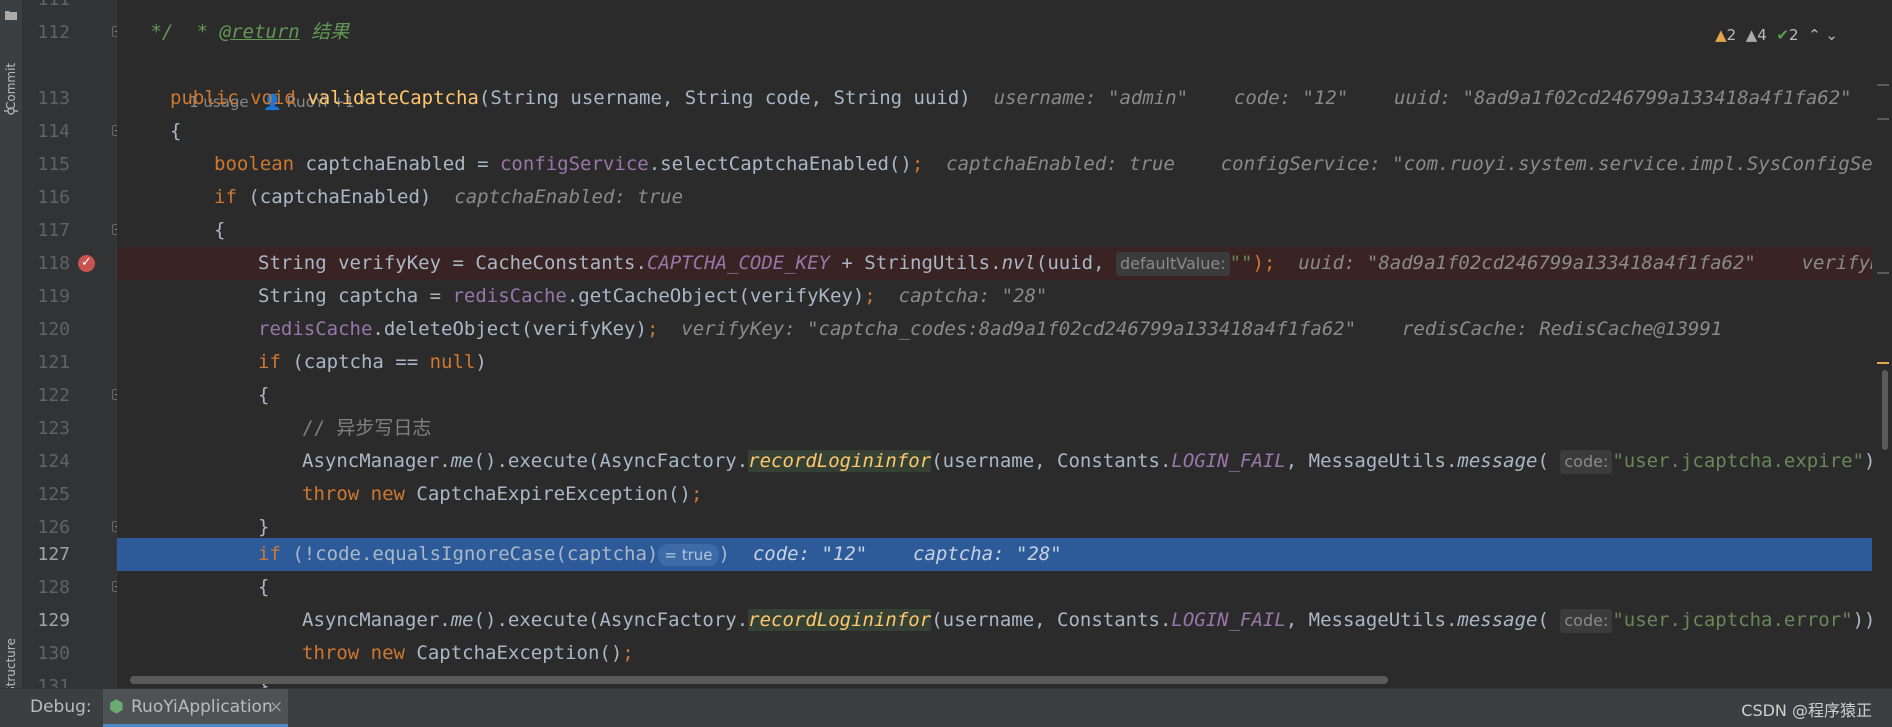 This screenshot has width=1892, height=727. I want to click on line-number-128: 128, so click(72, 587).